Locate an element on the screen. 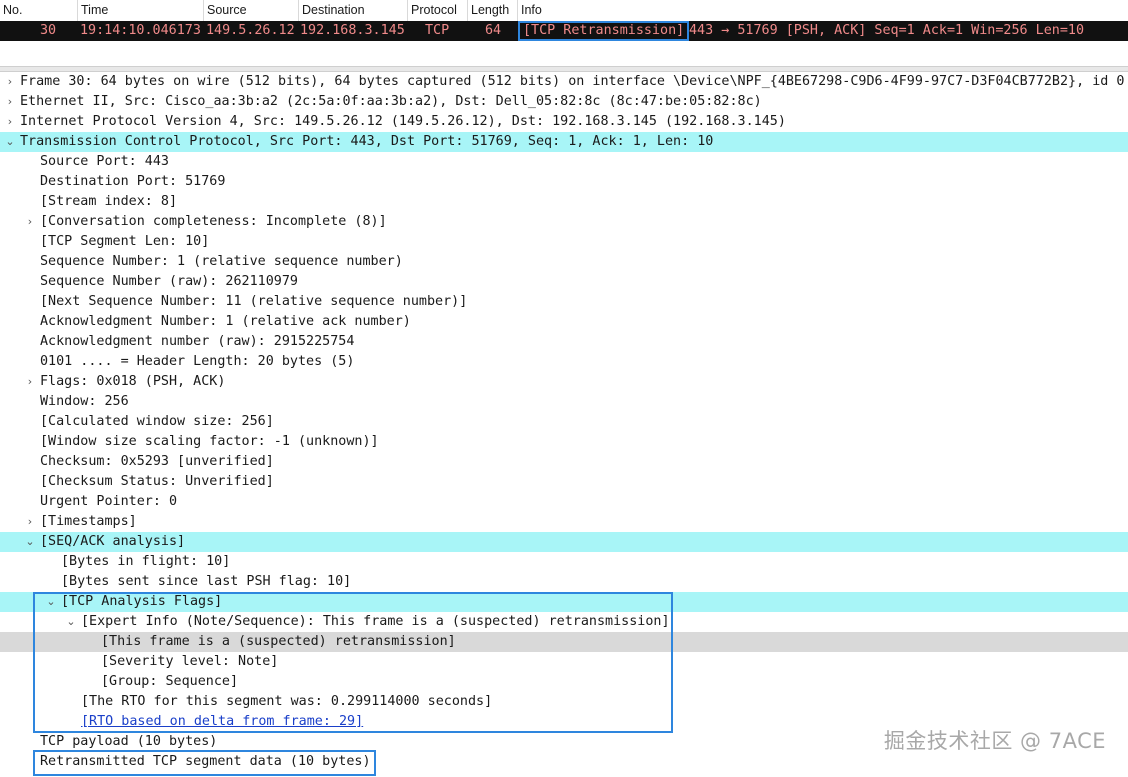 This screenshot has height=777, width=1128. checksum-row: Checksum: 0x5293 [unverified] is located at coordinates (564, 462).